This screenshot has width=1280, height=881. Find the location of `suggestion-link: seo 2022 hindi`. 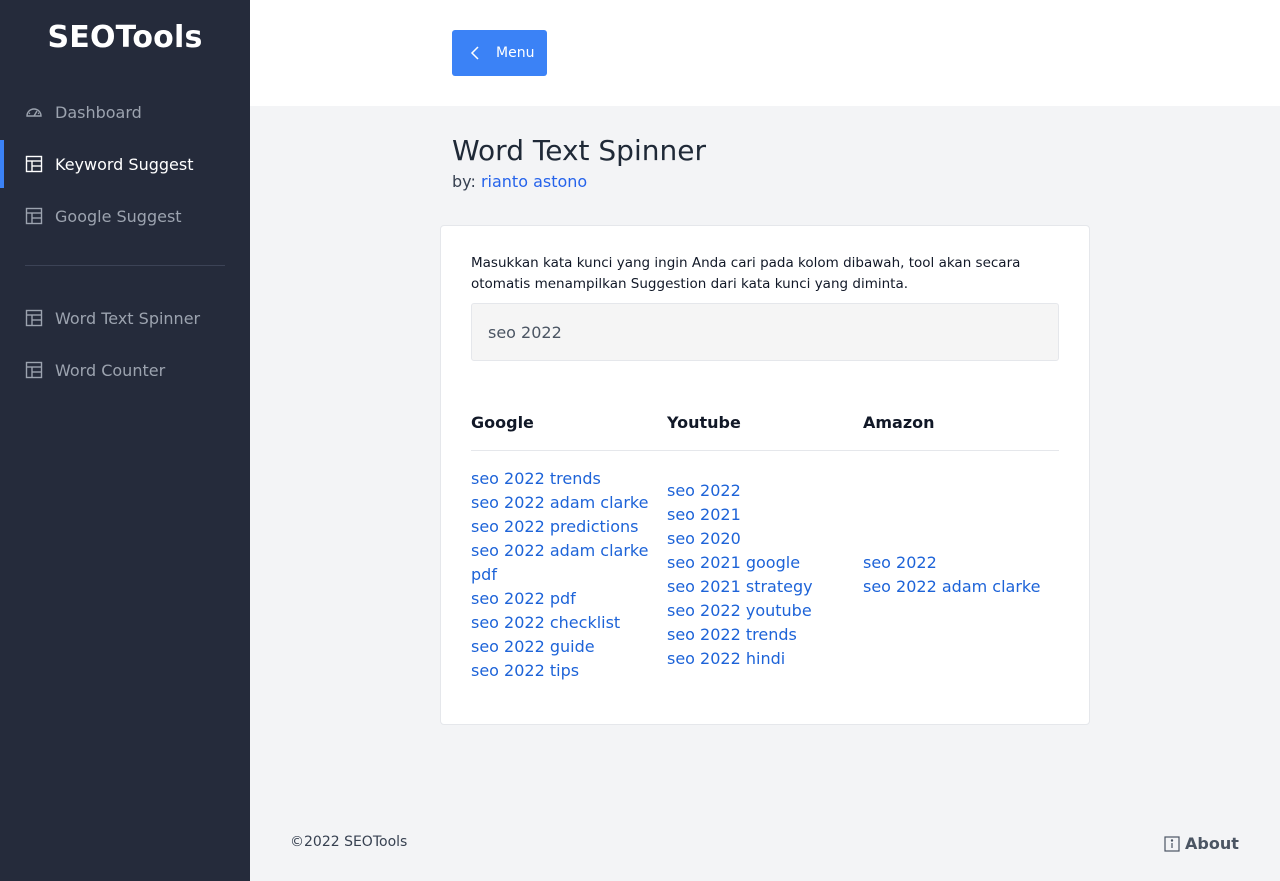

suggestion-link: seo 2022 hindi is located at coordinates (762, 659).